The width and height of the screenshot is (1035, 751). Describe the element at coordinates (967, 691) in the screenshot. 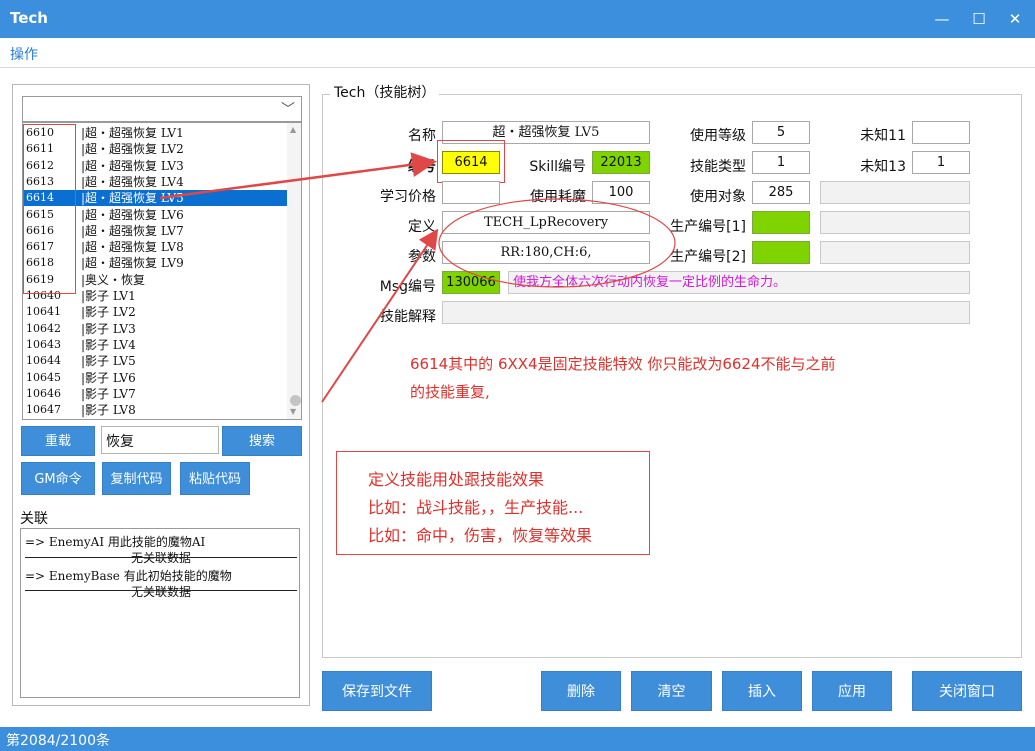

I see `close-window-button: 关闭窗口` at that location.